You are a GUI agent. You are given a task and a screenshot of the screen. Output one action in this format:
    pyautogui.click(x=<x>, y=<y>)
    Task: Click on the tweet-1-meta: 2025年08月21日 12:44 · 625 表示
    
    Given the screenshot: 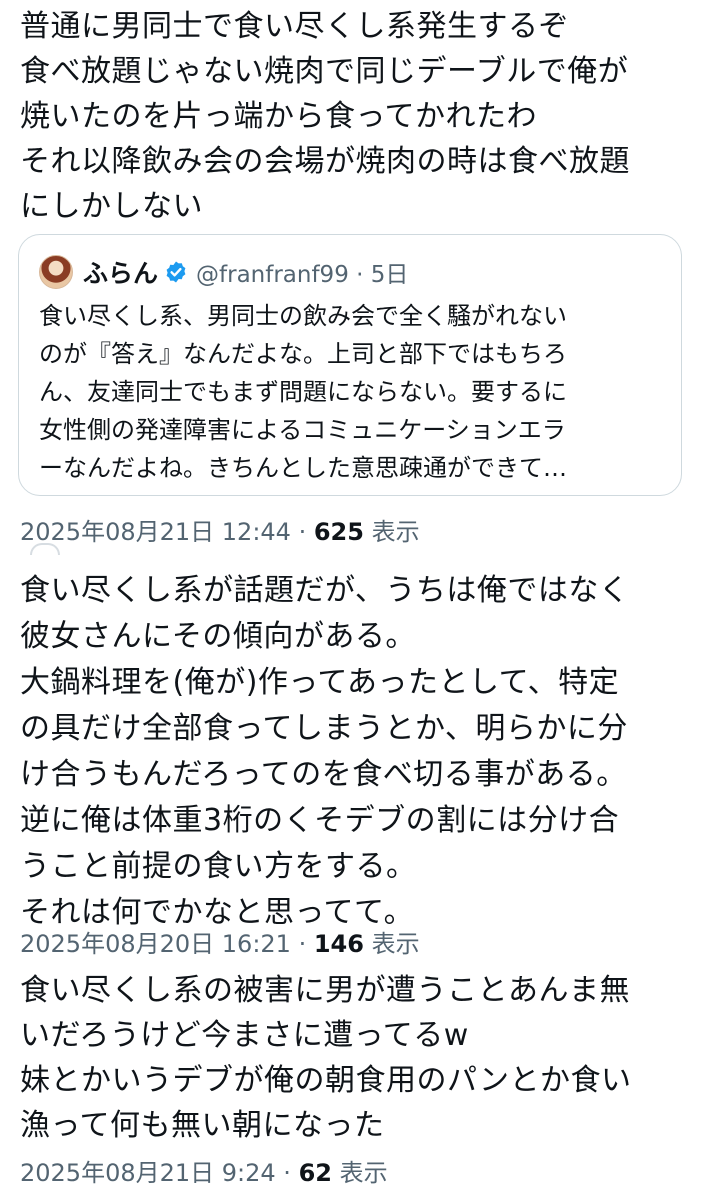 What is the action you would take?
    pyautogui.click(x=220, y=529)
    